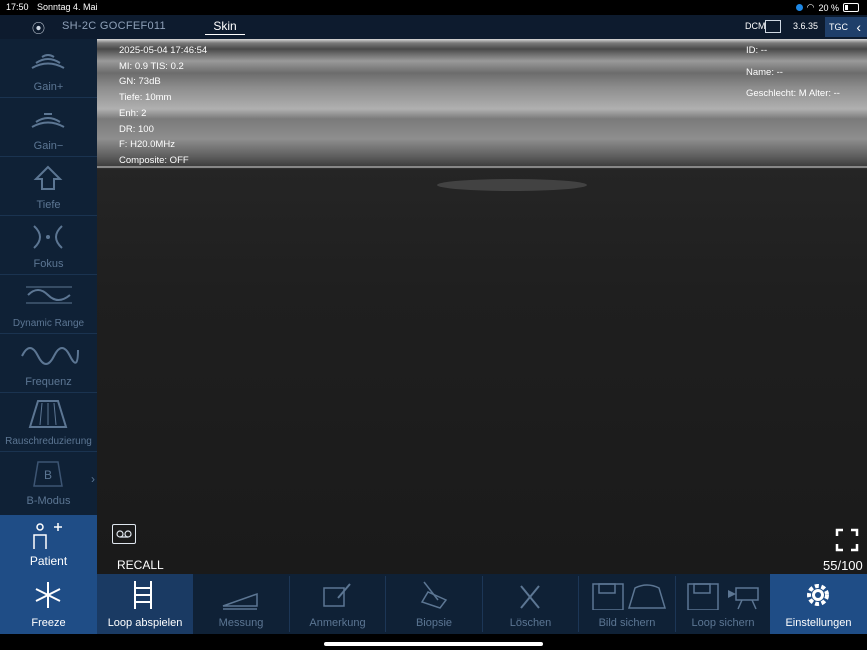  I want to click on gain-minus-label: Gain−, so click(48, 146).